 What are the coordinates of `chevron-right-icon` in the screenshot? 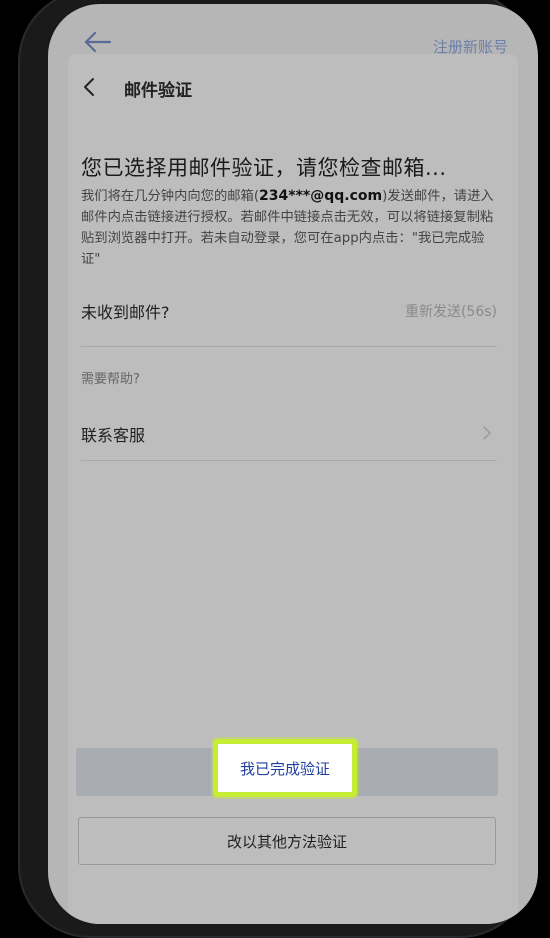 It's located at (487, 433).